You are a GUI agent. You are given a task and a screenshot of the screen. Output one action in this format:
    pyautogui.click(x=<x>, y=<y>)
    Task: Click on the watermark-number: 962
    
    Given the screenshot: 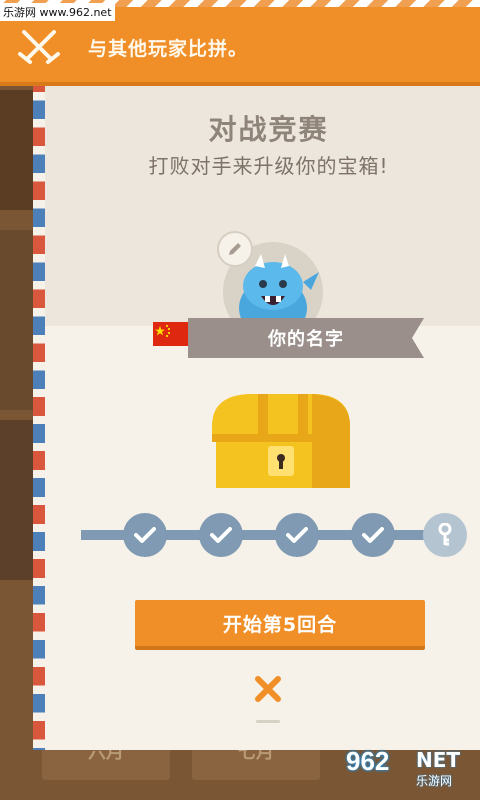 What is the action you would take?
    pyautogui.click(x=368, y=761)
    